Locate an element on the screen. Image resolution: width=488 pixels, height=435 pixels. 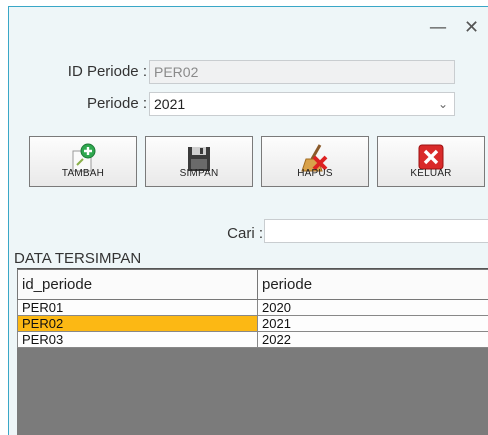
hapus-label: HAPUS is located at coordinates (315, 173).